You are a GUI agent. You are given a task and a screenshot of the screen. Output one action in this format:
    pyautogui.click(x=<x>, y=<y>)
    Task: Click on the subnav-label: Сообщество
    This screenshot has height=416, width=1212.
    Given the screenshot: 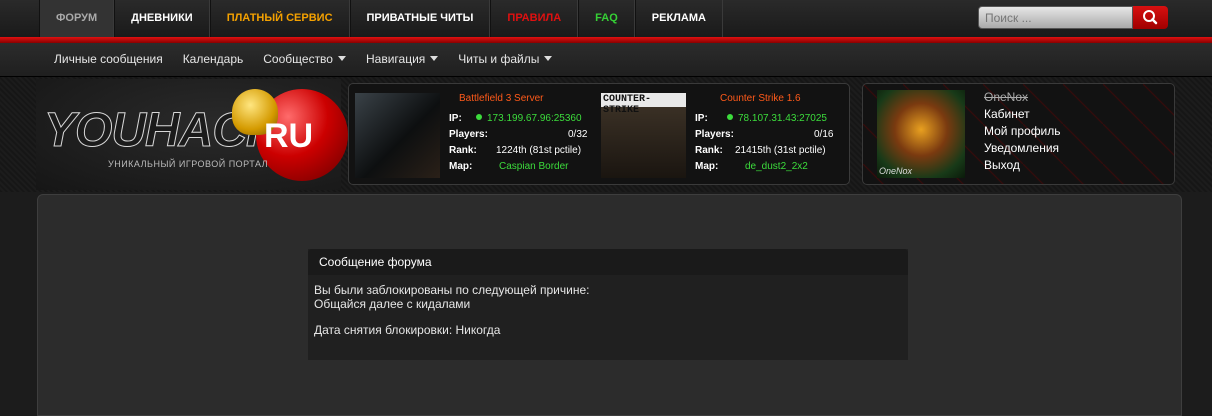 What is the action you would take?
    pyautogui.click(x=298, y=59)
    